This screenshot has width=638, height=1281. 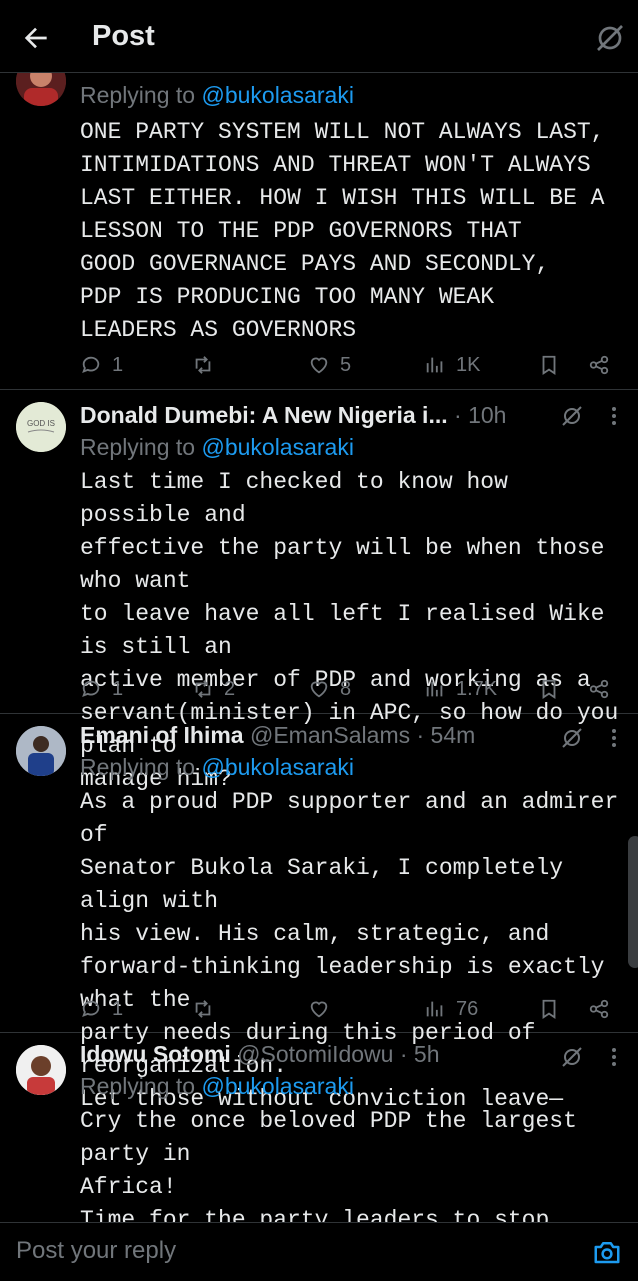 What do you see at coordinates (633, 902) in the screenshot?
I see `scrollbar-handle` at bounding box center [633, 902].